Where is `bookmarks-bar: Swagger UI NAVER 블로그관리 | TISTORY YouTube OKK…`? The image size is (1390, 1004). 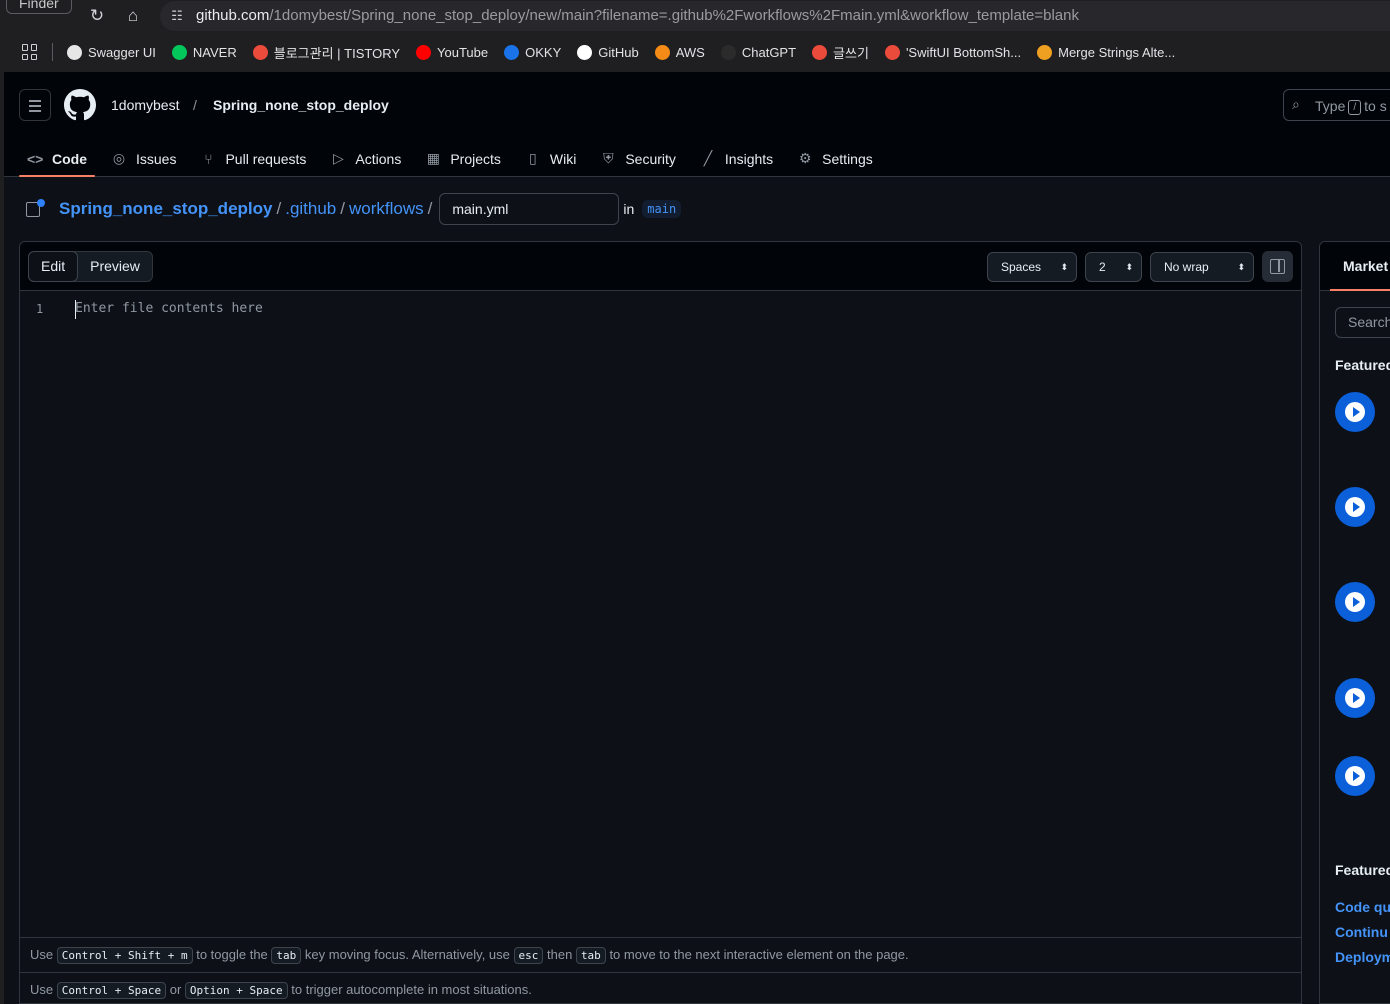
bookmarks-bar: Swagger UI NAVER 블로그관리 | TISTORY YouTube OKK… is located at coordinates (695, 52).